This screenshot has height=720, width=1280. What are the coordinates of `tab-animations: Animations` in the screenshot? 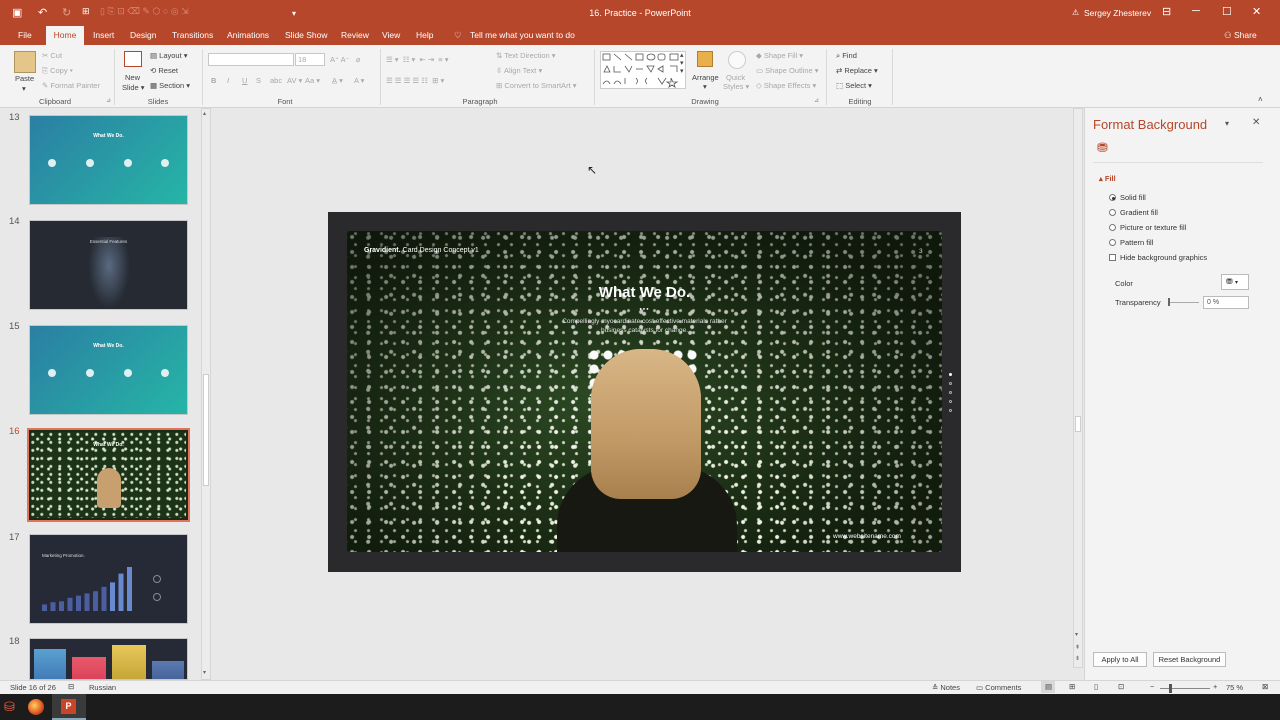 It's located at (248, 35).